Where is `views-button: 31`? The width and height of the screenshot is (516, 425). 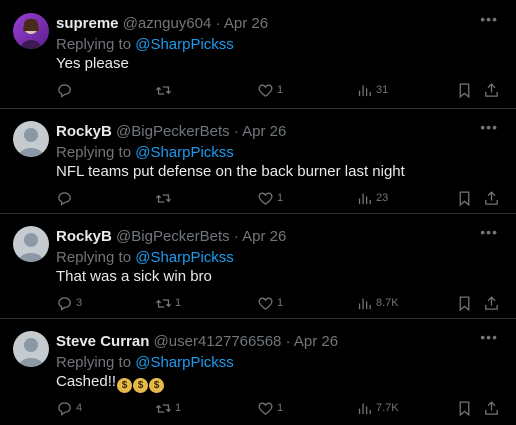
views-button: 31 is located at coordinates (372, 90).